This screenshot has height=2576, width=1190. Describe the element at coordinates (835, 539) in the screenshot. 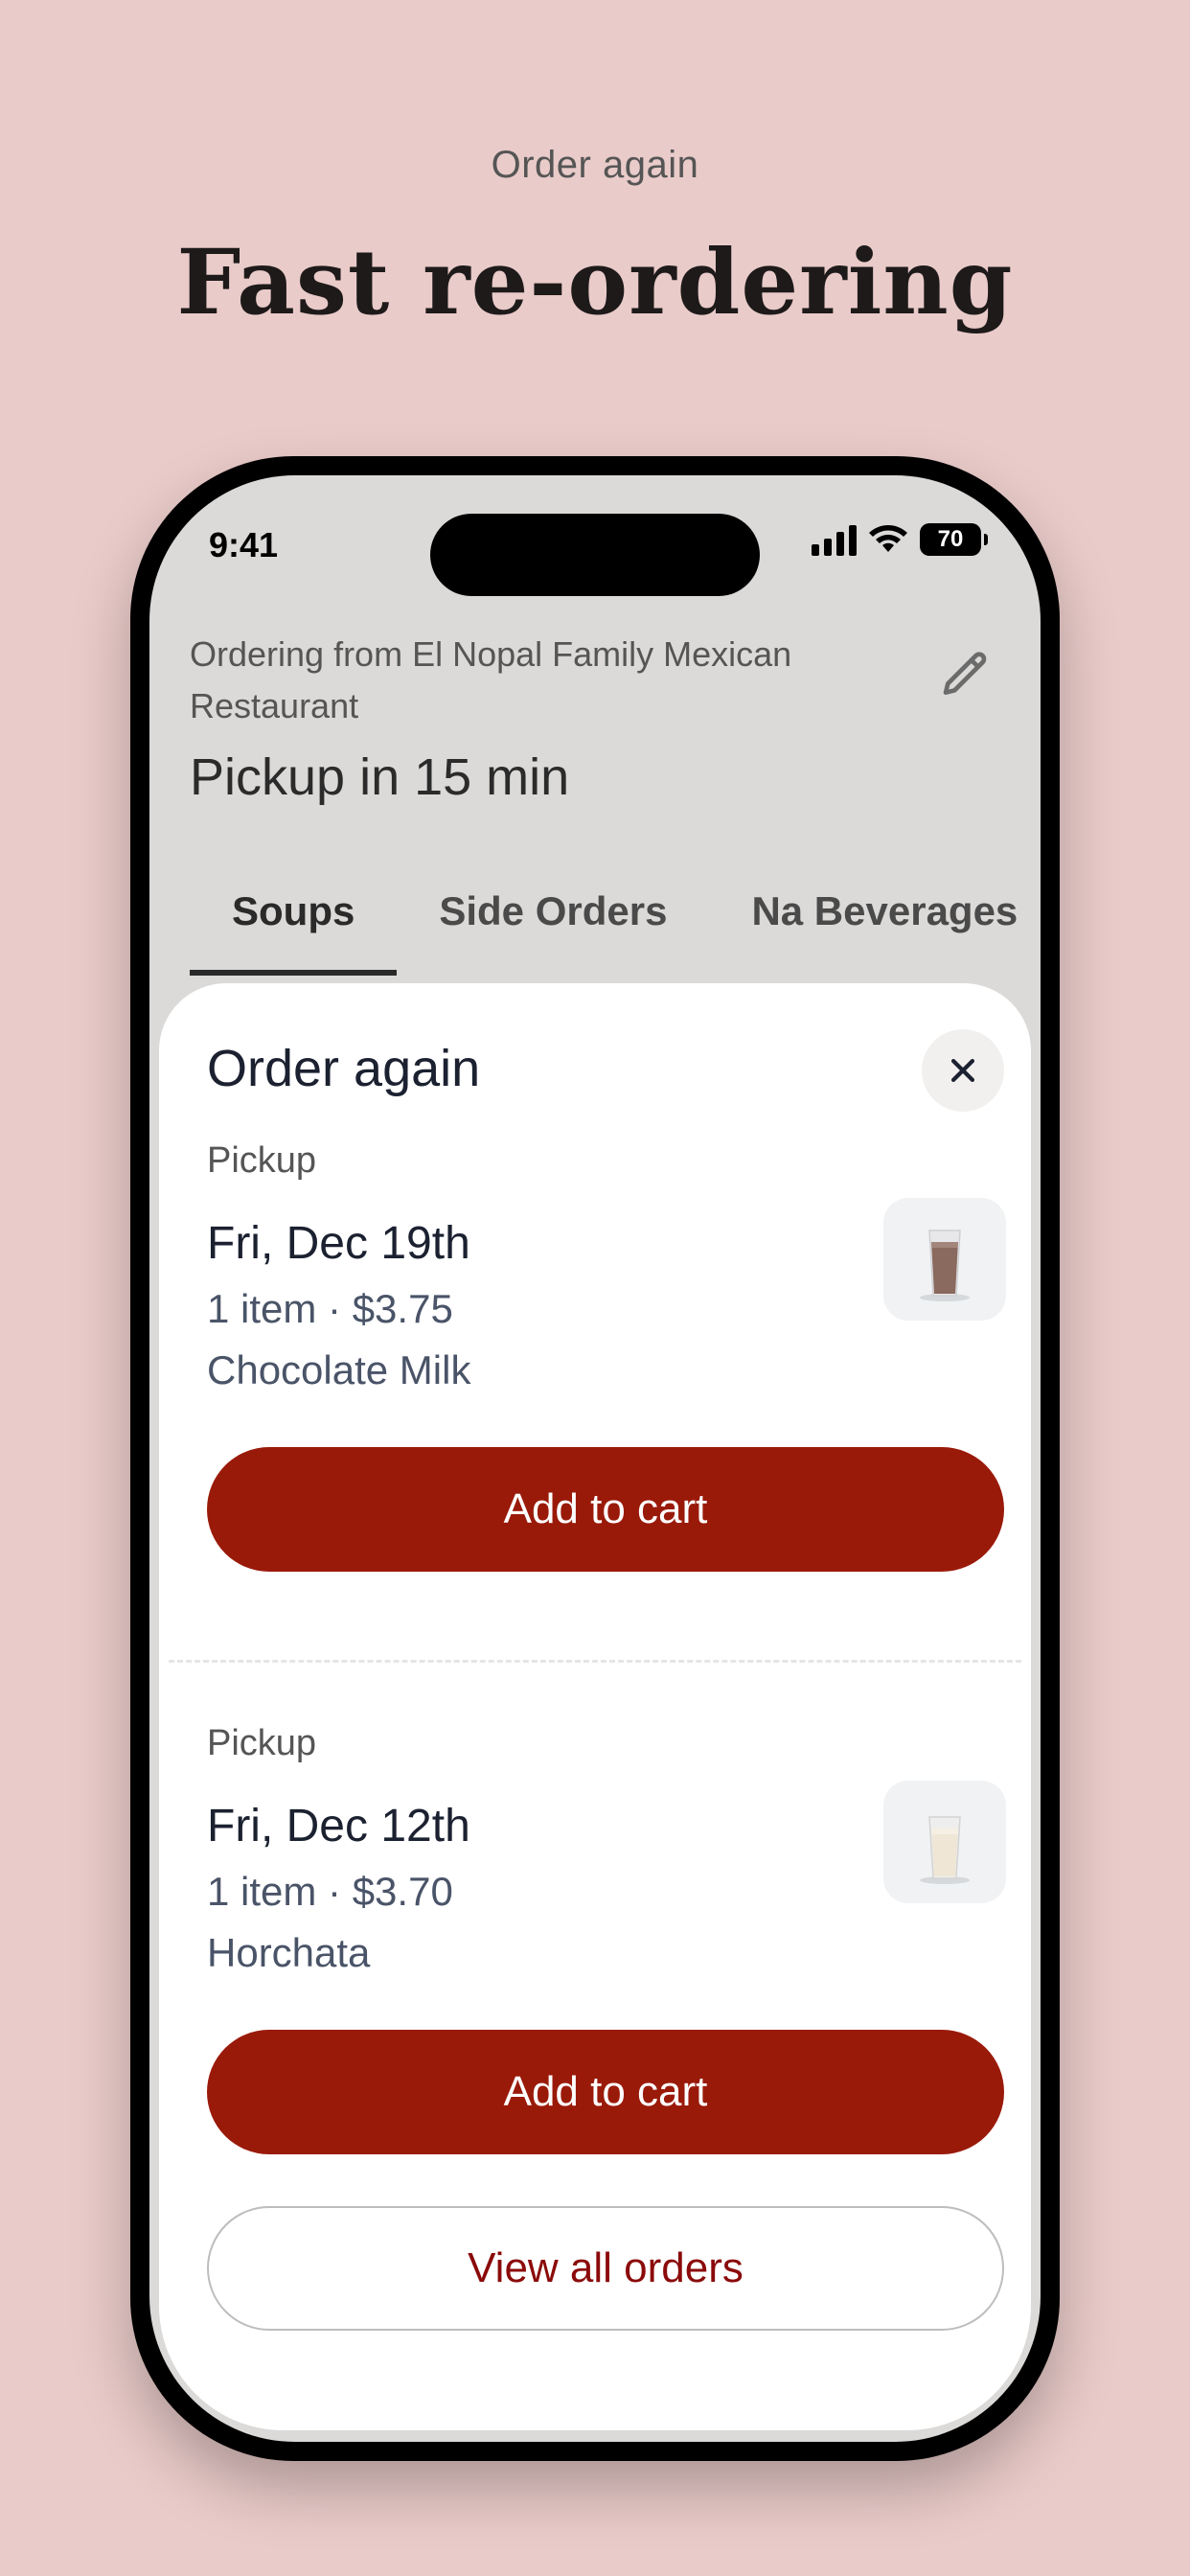

I see `cellular-signal-icon` at that location.